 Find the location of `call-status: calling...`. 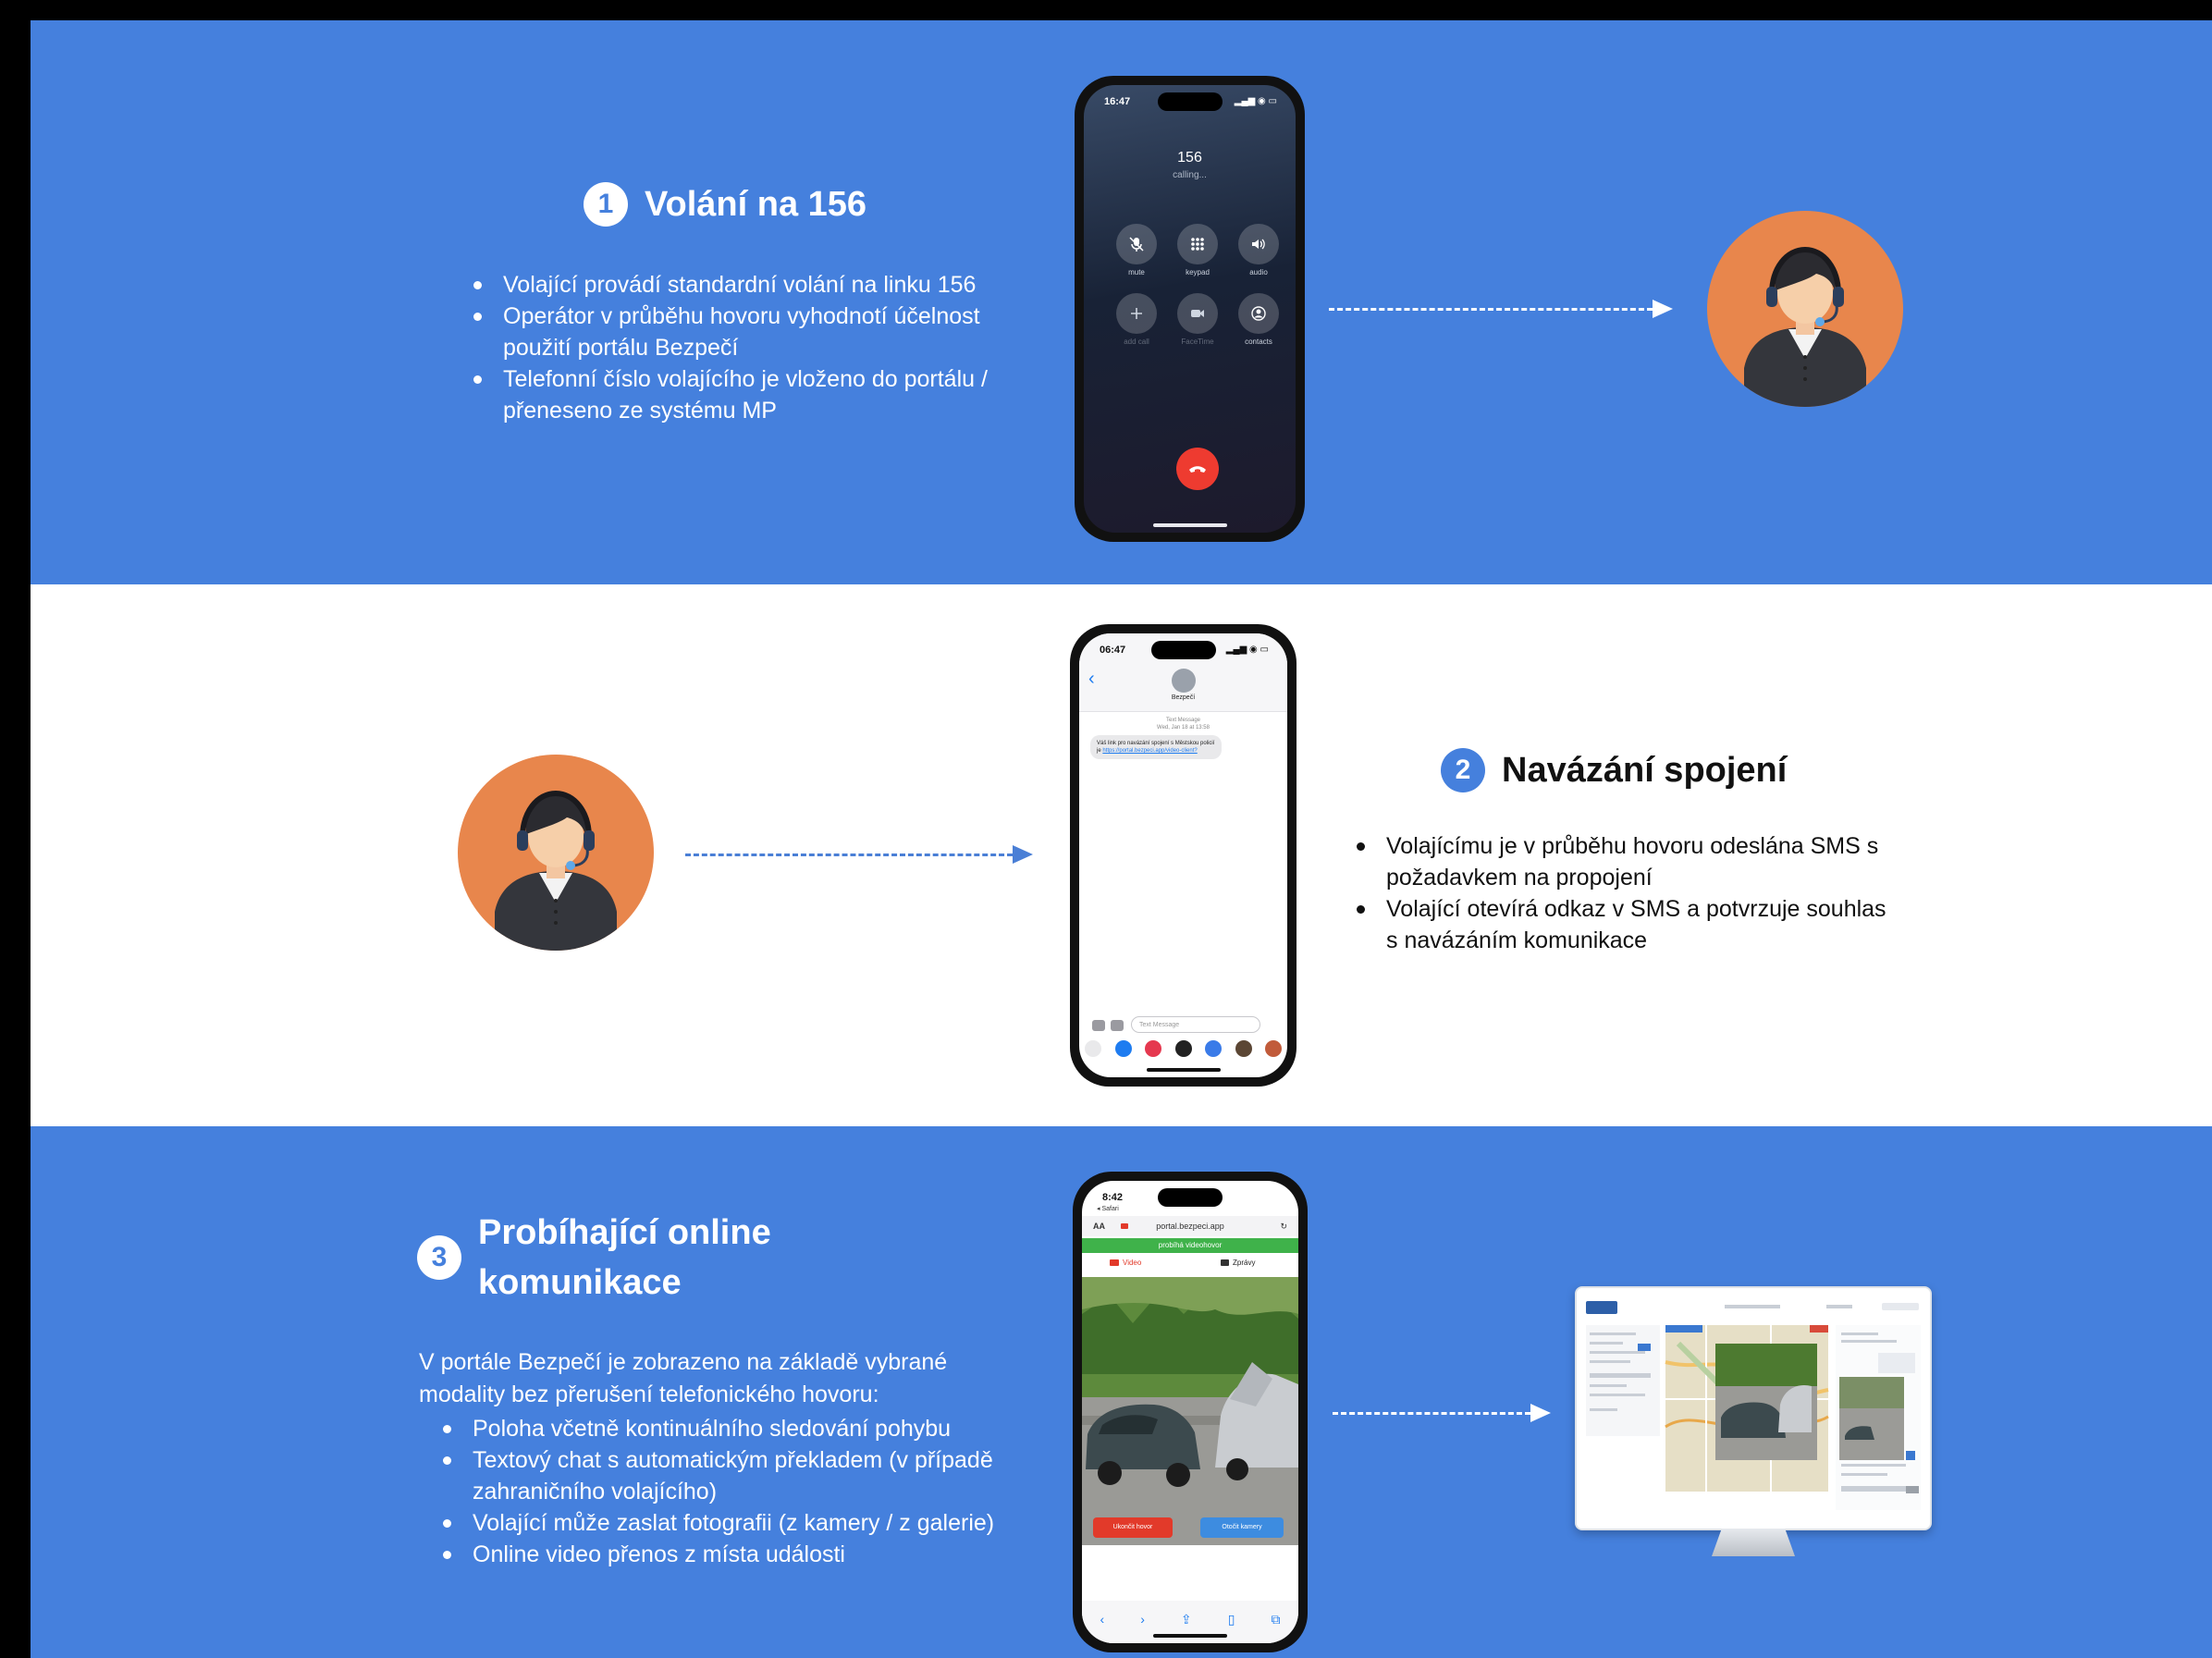

call-status: calling... is located at coordinates (1190, 175).